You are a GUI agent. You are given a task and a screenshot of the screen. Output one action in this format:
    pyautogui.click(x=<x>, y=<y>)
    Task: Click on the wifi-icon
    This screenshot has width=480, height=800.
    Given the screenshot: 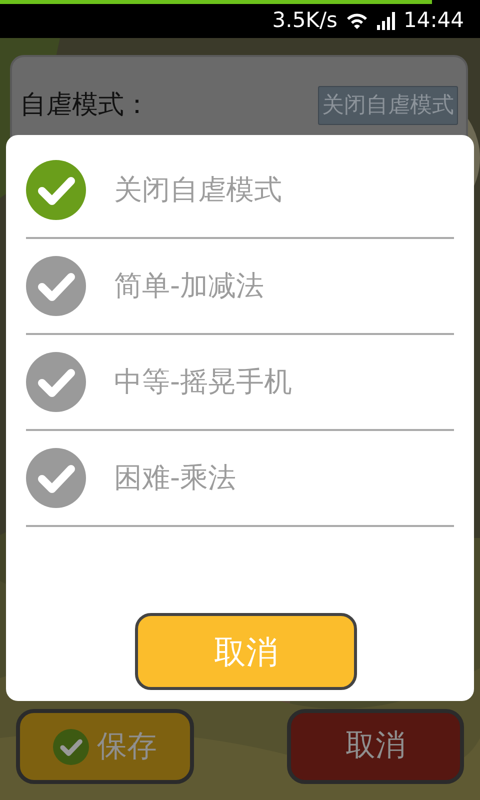 What is the action you would take?
    pyautogui.click(x=357, y=21)
    